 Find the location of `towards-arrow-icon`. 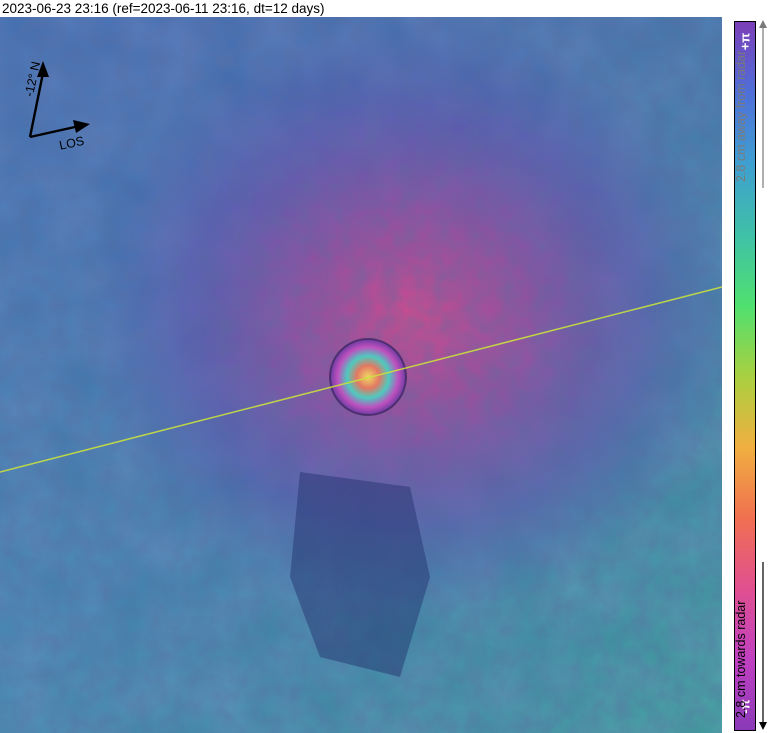

towards-arrow-icon is located at coordinates (763, 646).